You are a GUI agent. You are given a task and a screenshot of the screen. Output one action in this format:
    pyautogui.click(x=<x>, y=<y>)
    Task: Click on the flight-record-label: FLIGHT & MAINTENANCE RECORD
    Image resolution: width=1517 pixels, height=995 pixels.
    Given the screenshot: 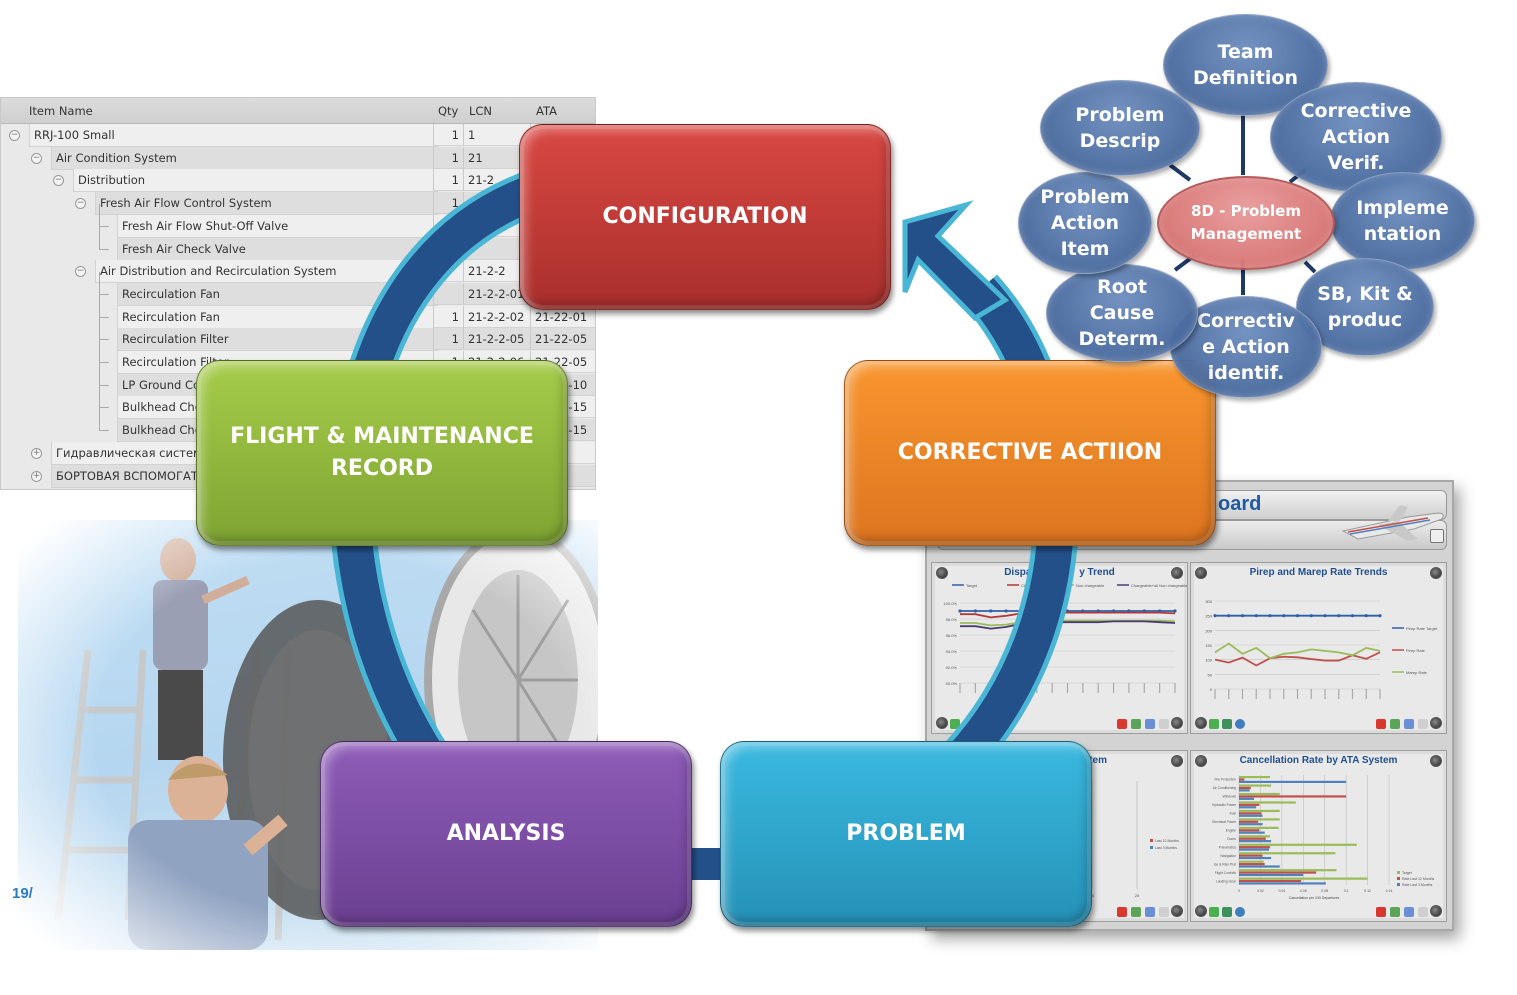 What is the action you would take?
    pyautogui.click(x=382, y=452)
    